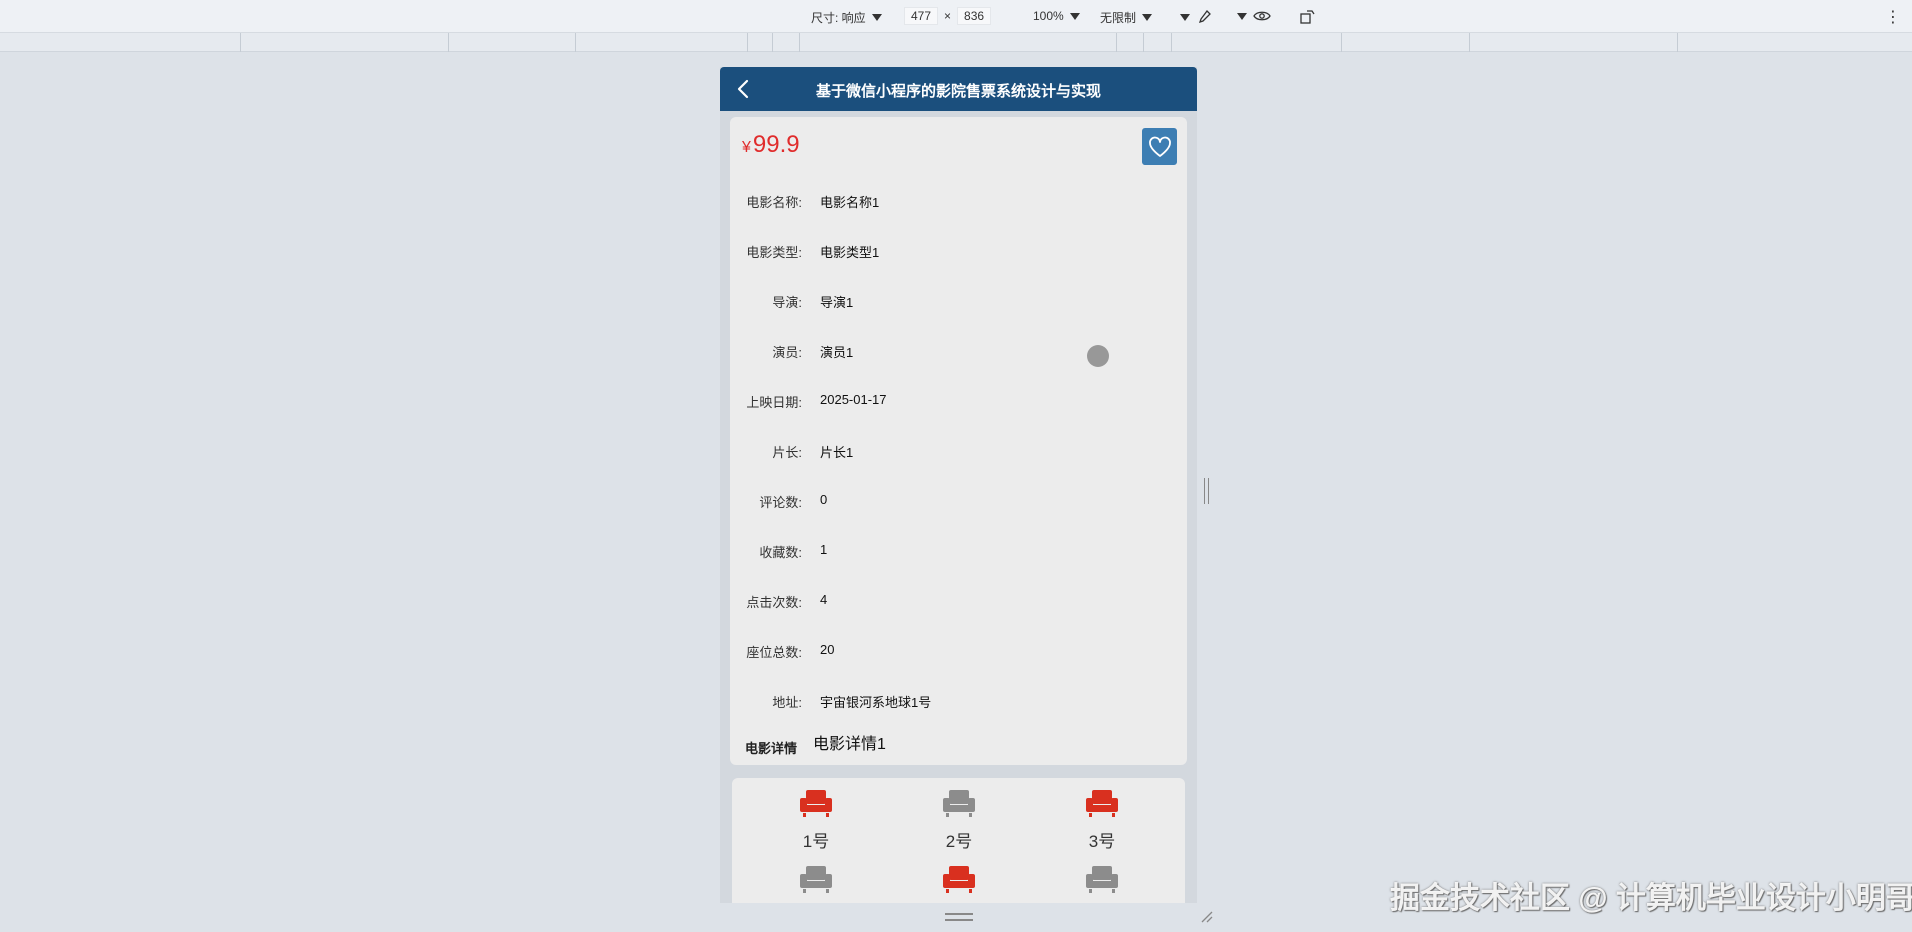  What do you see at coordinates (948, 16) in the screenshot?
I see `times-label: ×` at bounding box center [948, 16].